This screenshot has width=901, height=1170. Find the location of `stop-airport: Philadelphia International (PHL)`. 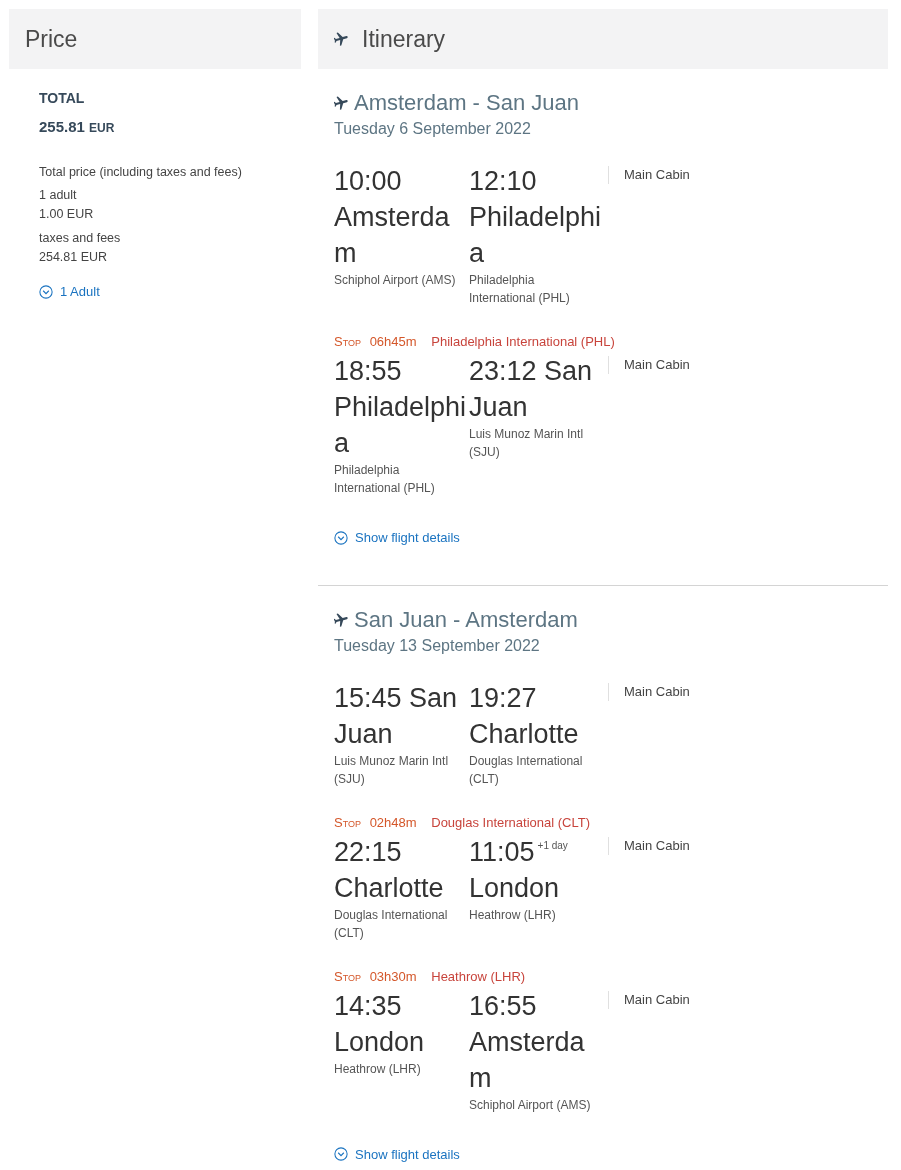

stop-airport: Philadelphia International (PHL) is located at coordinates (523, 341).